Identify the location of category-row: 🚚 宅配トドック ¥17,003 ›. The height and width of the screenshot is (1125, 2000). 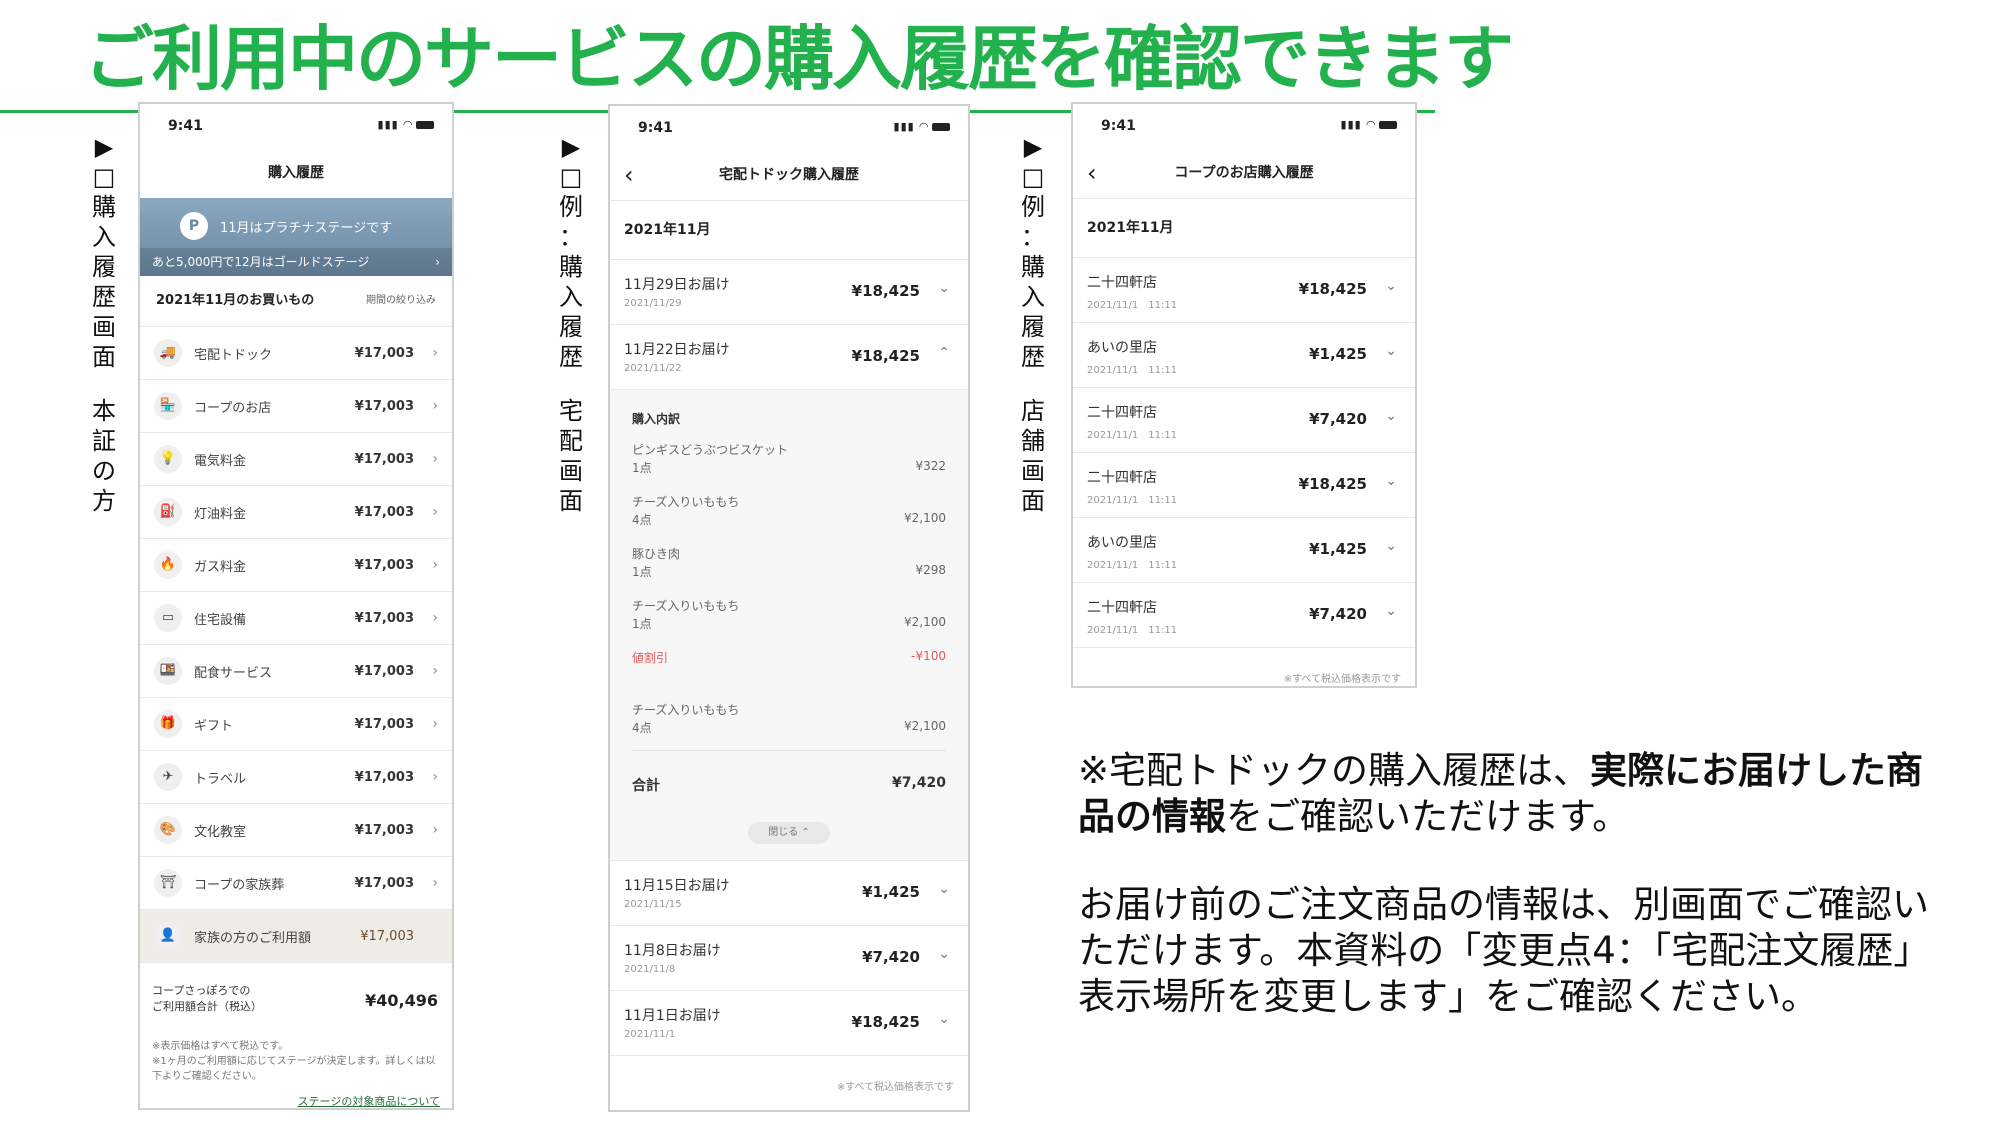
(296, 353).